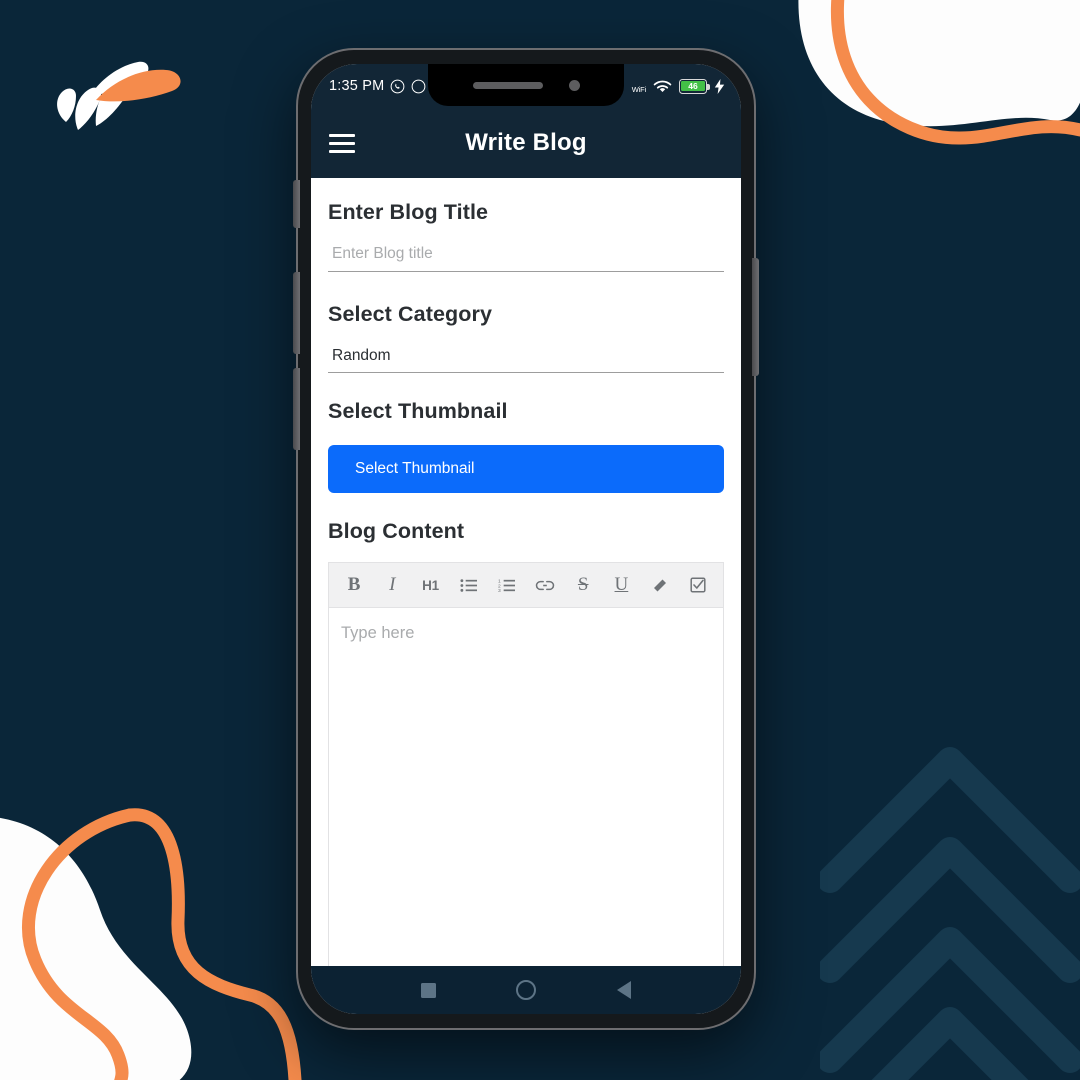  I want to click on hamburger-menu-icon, so click(342, 143).